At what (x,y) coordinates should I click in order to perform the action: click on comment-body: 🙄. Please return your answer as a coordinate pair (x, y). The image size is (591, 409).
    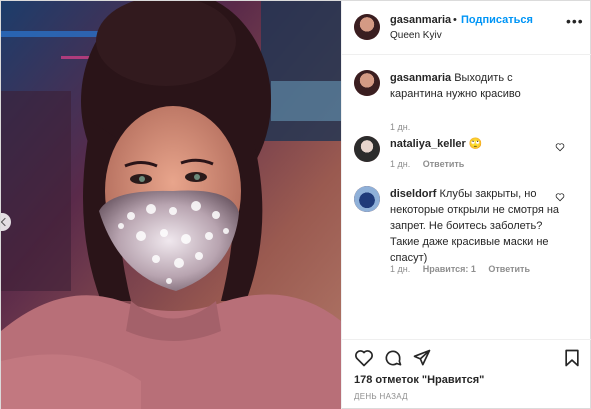
    Looking at the image, I should click on (475, 144).